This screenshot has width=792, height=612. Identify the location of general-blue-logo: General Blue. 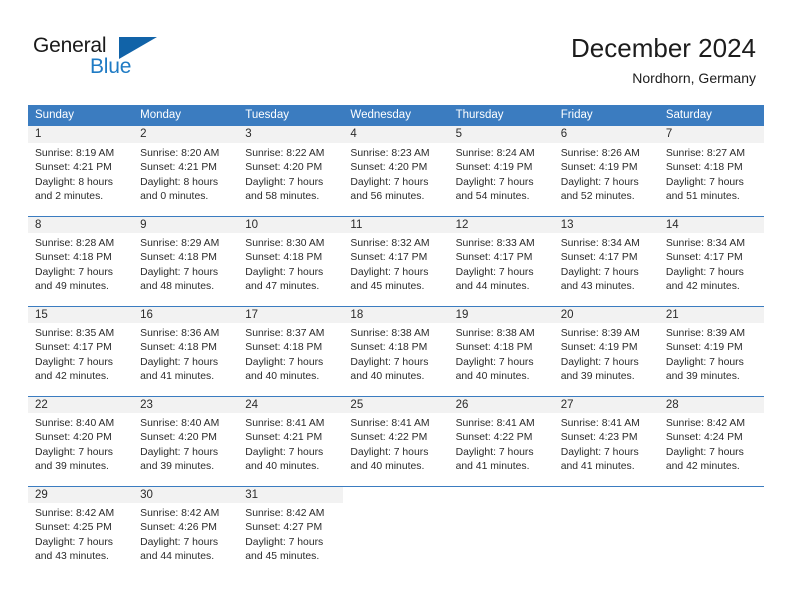
(133, 59).